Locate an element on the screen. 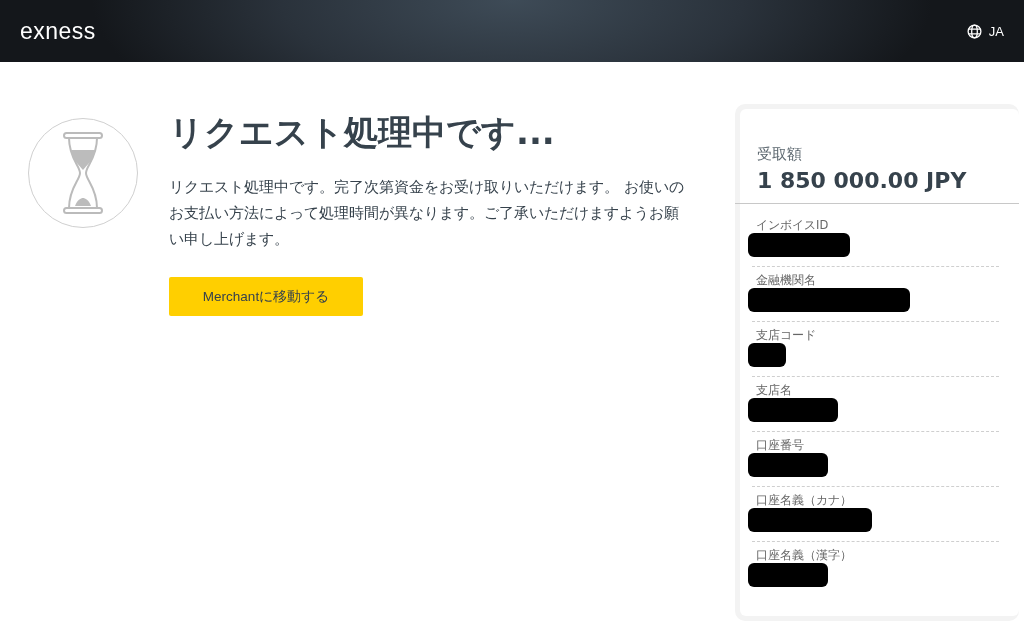  field-label: 支店名 is located at coordinates (774, 390).